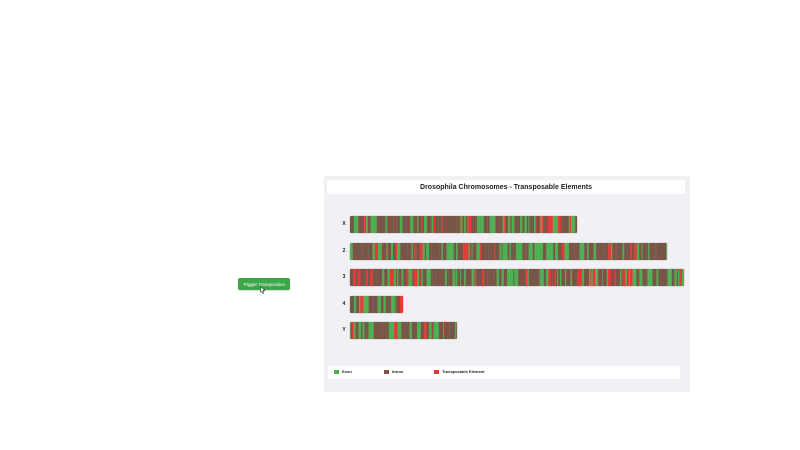  I want to click on chromosome-label-3: 3, so click(344, 277).